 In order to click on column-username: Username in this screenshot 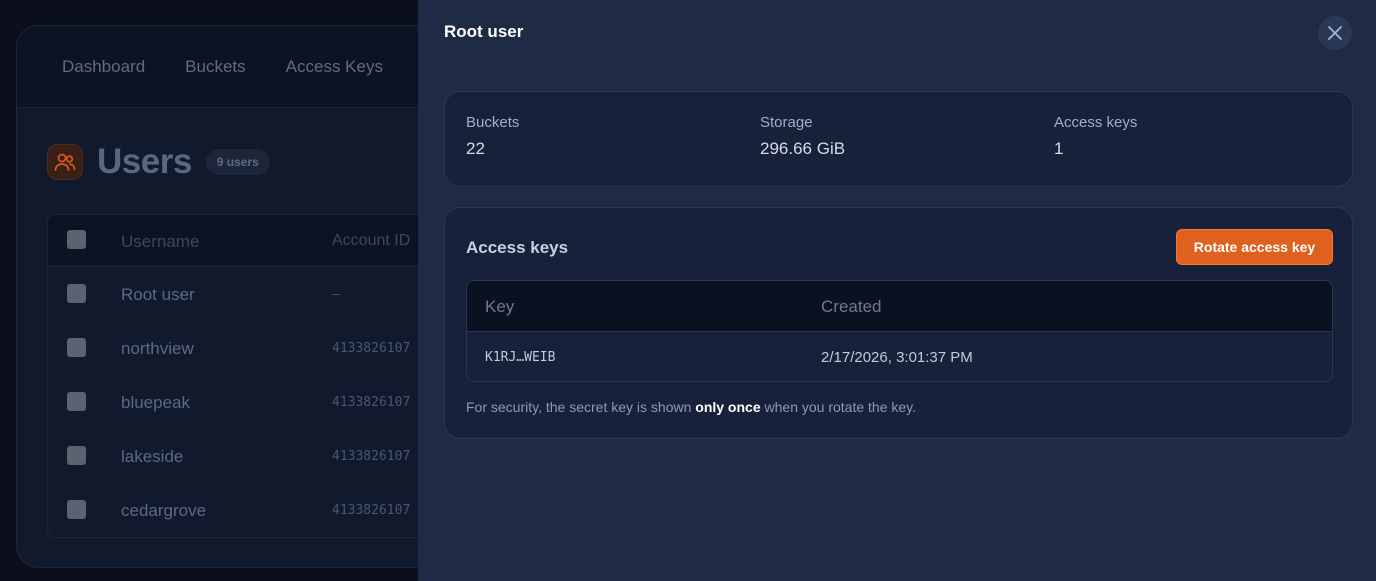, I will do `click(160, 242)`.